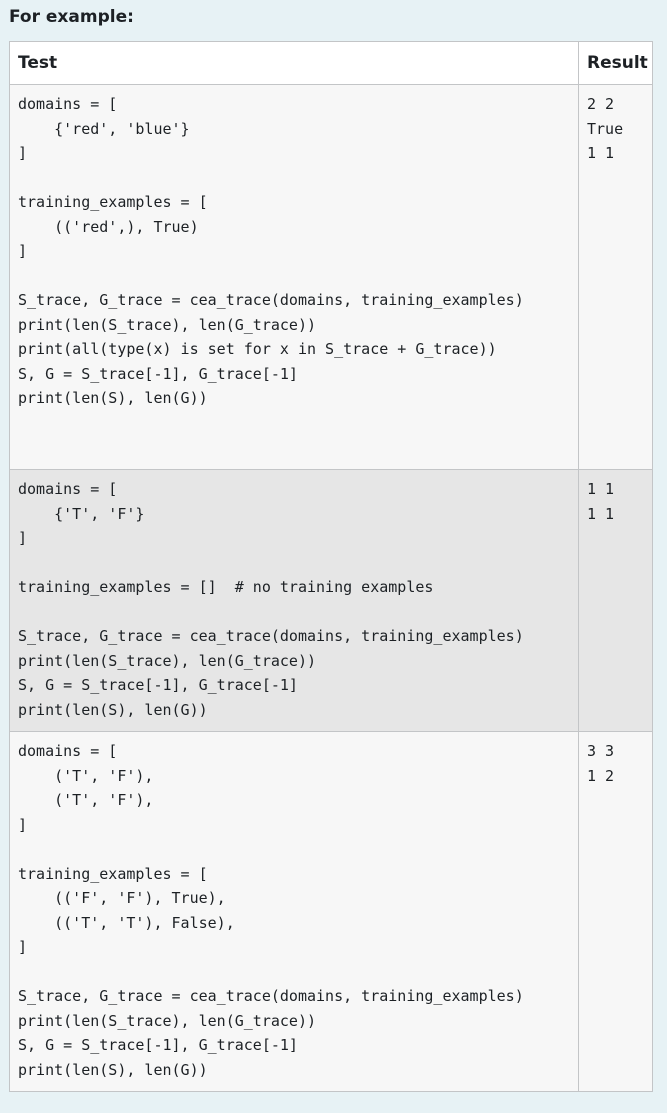  What do you see at coordinates (615, 63) in the screenshot?
I see `column-header-result: Result` at bounding box center [615, 63].